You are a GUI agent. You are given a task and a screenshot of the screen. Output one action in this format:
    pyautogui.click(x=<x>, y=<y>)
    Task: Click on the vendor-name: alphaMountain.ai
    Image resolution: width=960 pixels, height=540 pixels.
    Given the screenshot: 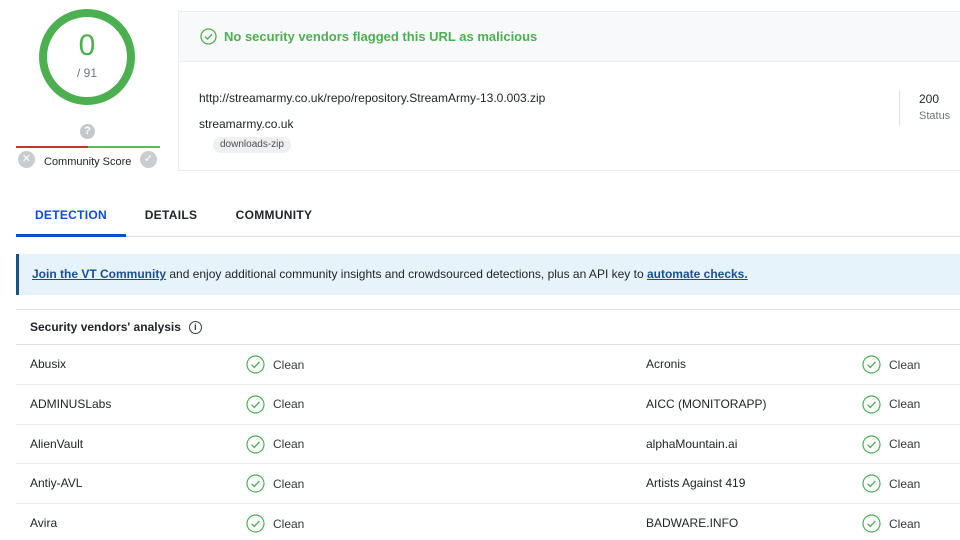 What is the action you would take?
    pyautogui.click(x=692, y=443)
    